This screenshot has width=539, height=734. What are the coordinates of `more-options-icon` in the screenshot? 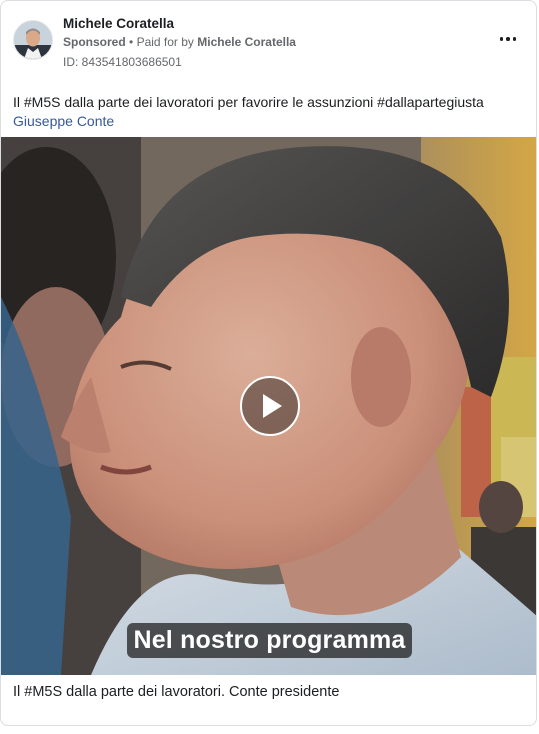 It's located at (508, 39).